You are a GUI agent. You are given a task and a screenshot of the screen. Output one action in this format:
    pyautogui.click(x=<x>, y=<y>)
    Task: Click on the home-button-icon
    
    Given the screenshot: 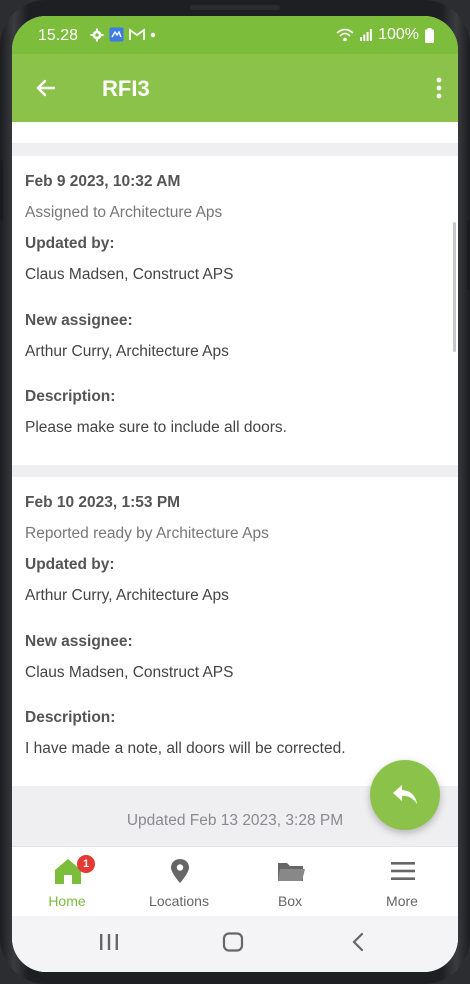 What is the action you would take?
    pyautogui.click(x=233, y=942)
    